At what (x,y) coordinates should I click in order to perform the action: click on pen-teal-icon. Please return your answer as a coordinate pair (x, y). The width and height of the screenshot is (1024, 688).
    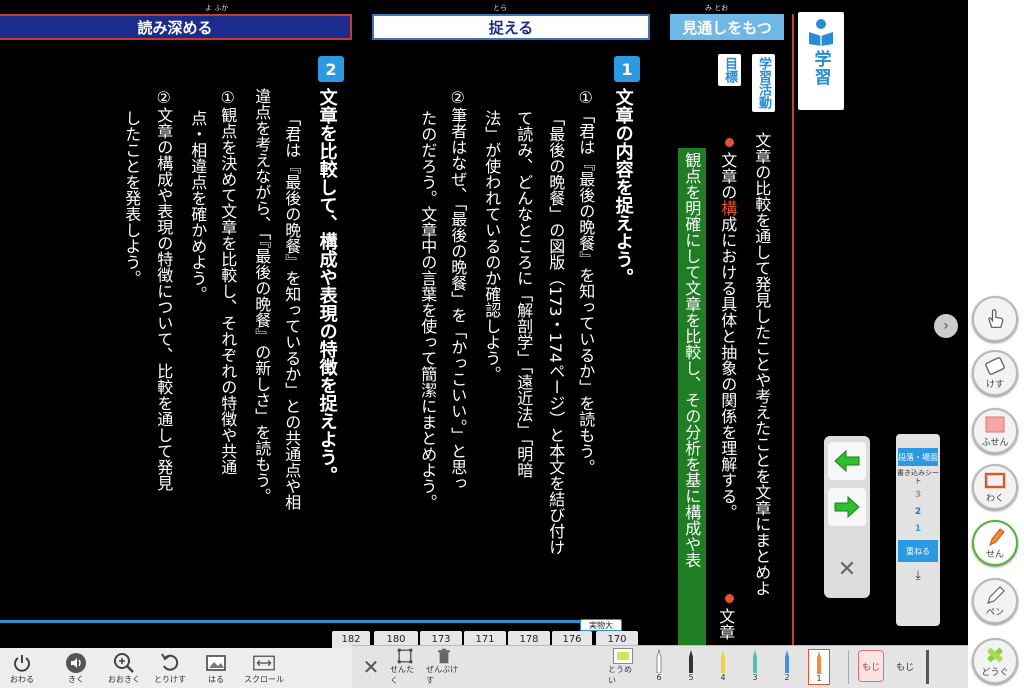
    Looking at the image, I should click on (755, 661).